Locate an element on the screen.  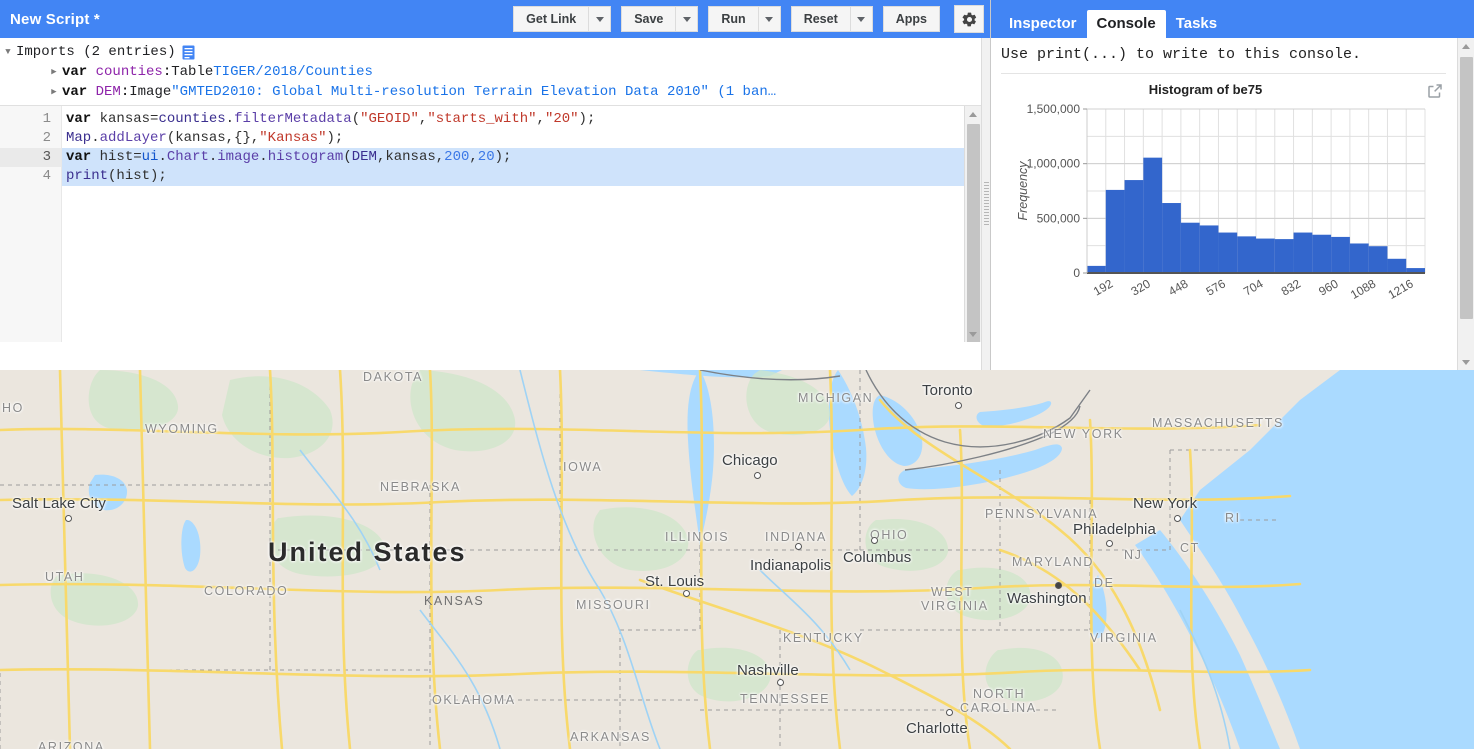
code-line-2: Map.addLayer(kansas,{},"Kansas"); is located at coordinates (526, 138).